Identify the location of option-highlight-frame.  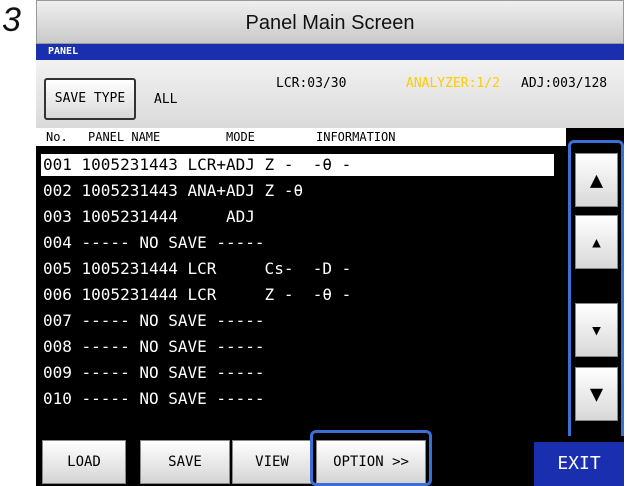
(371, 458).